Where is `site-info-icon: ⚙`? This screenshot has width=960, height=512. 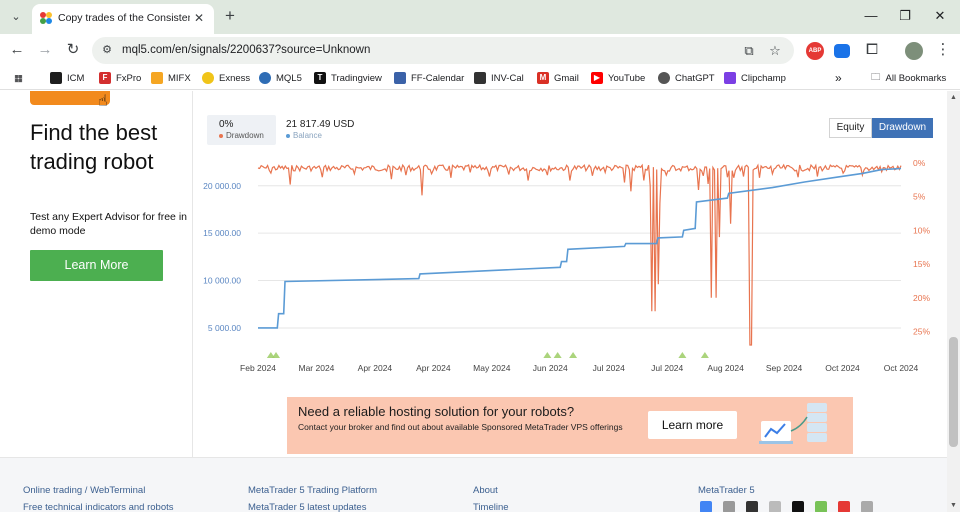 site-info-icon: ⚙ is located at coordinates (107, 50).